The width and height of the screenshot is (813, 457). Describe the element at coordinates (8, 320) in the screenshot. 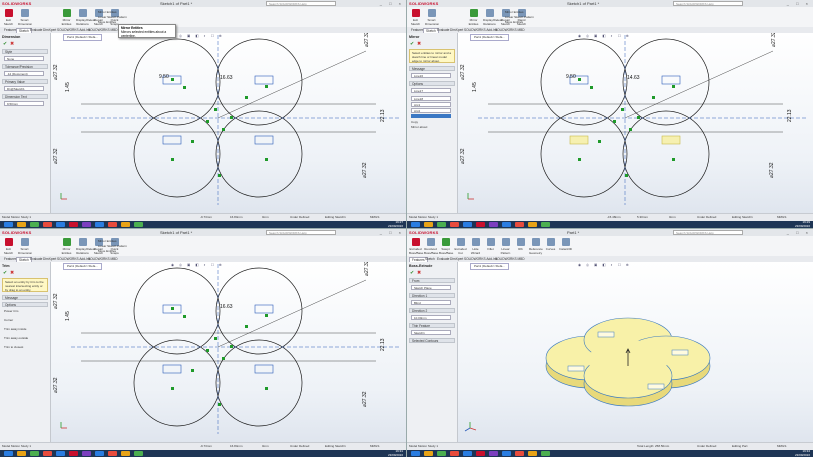

I see `trim-option: Corner` at that location.